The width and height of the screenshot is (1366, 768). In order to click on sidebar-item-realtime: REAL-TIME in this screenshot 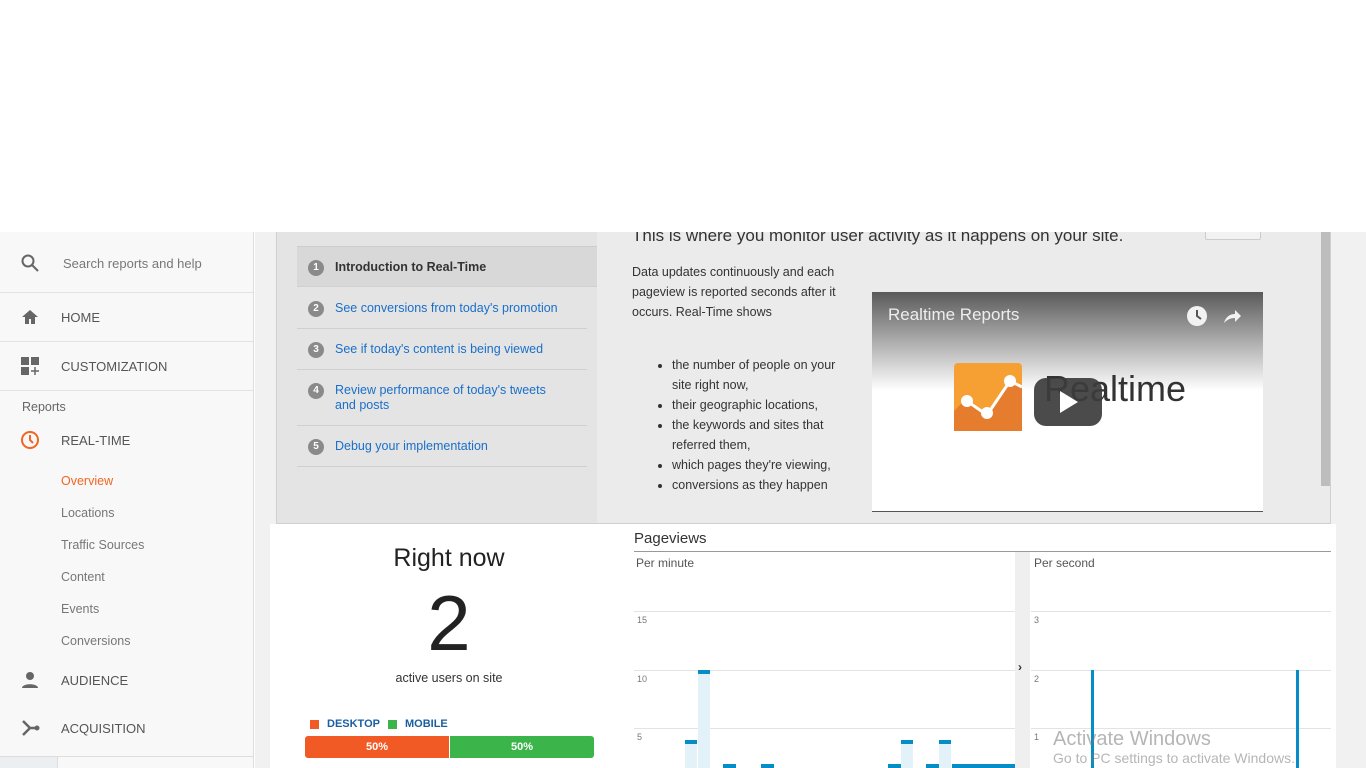, I will do `click(126, 440)`.